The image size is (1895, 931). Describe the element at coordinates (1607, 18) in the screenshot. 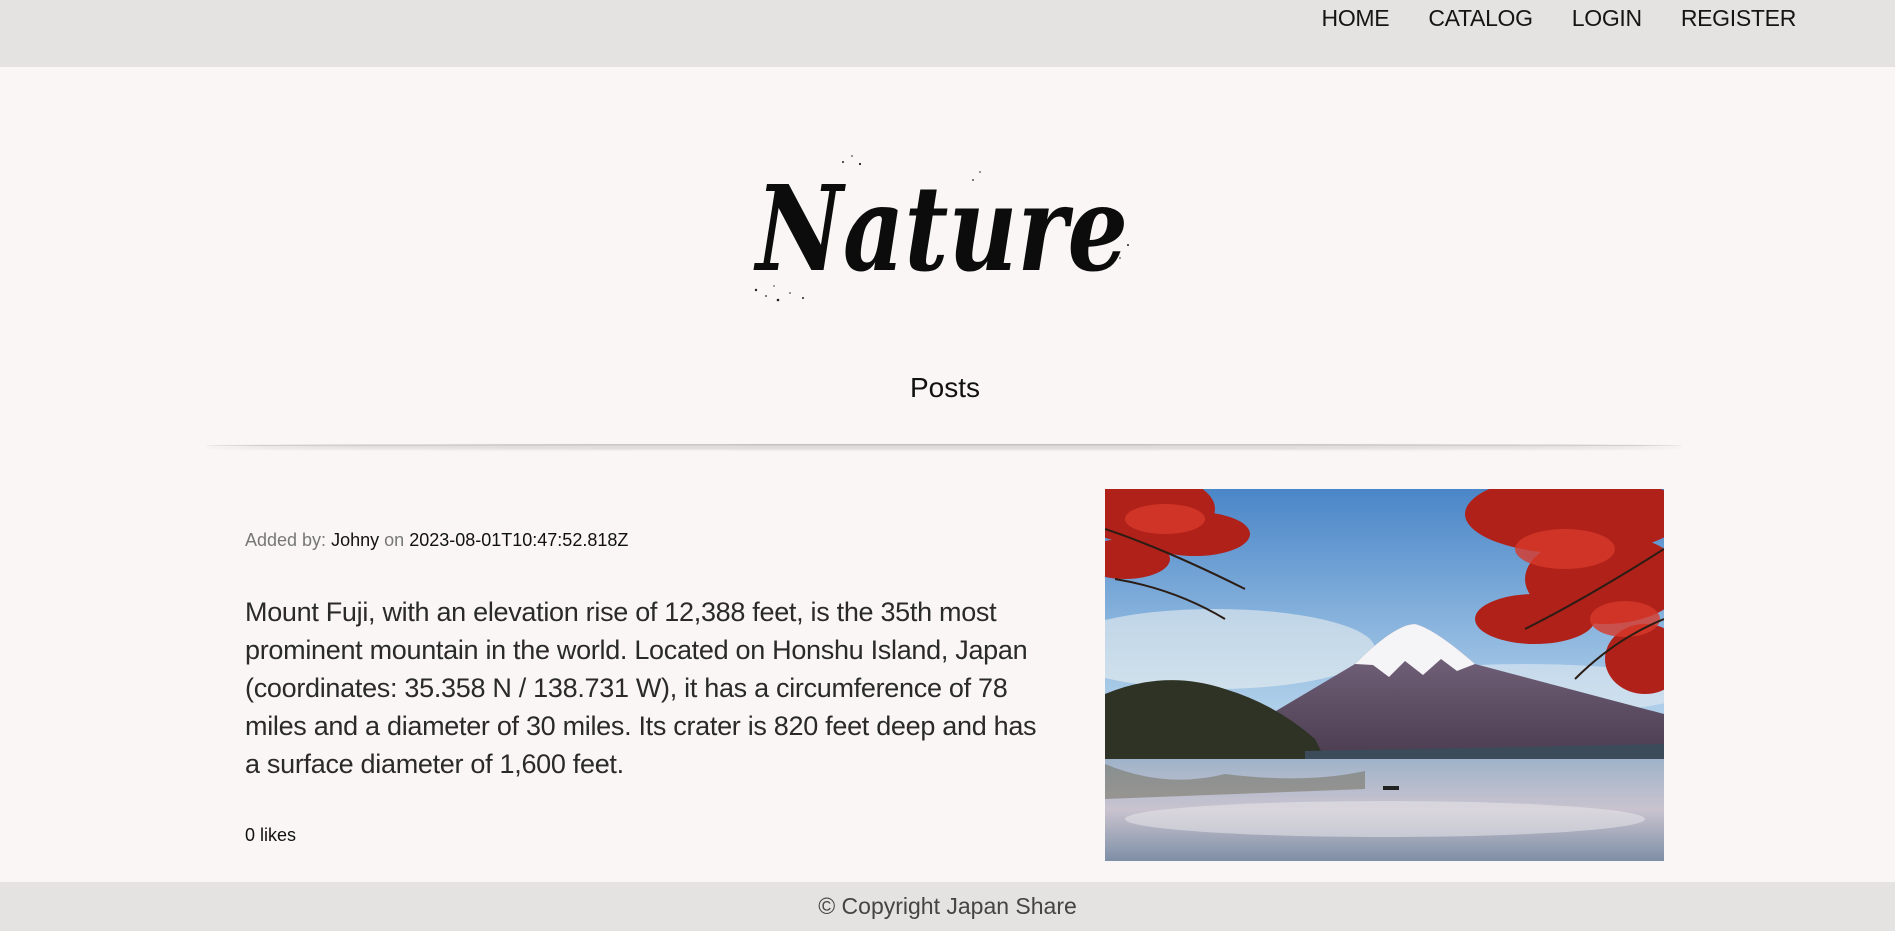

I see `nav-login-link: LOGIN` at that location.